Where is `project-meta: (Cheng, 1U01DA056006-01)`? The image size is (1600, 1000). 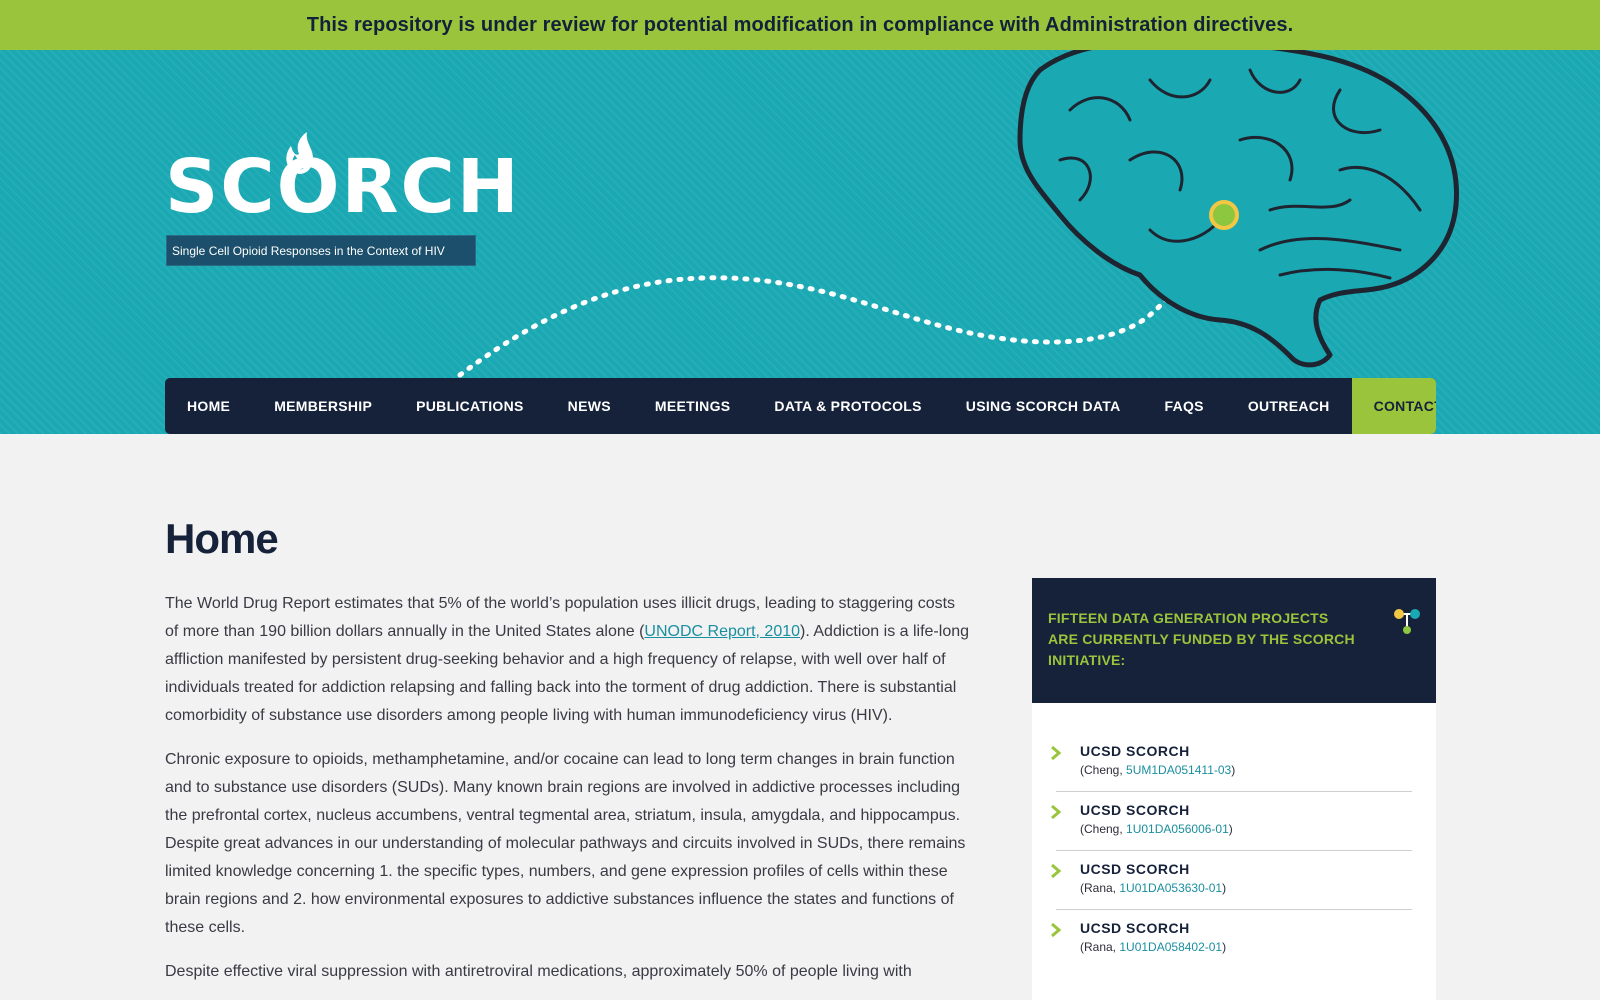
project-meta: (Cheng, 1U01DA056006-01) is located at coordinates (1246, 829).